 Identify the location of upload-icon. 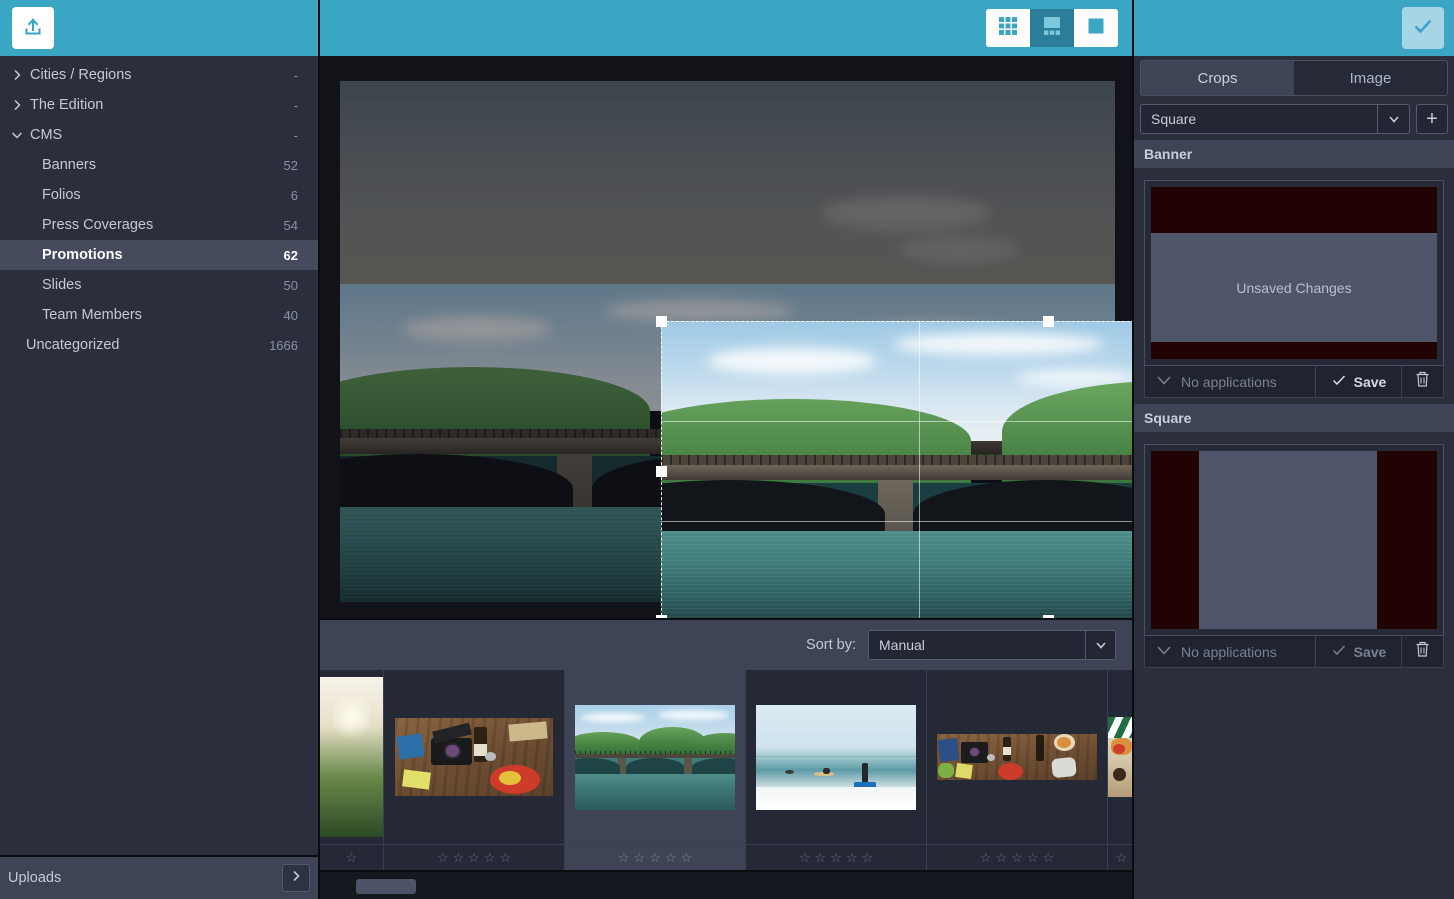
(33, 28).